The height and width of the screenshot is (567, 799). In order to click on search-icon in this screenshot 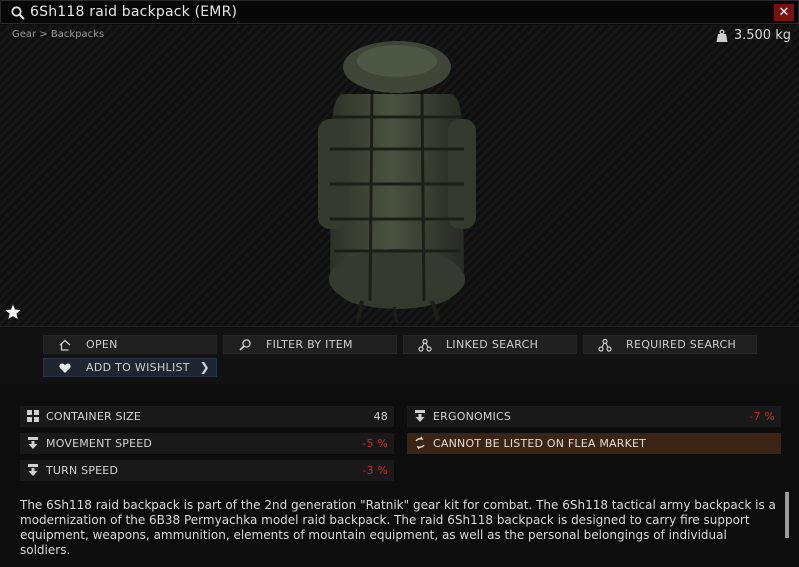, I will do `click(18, 13)`.